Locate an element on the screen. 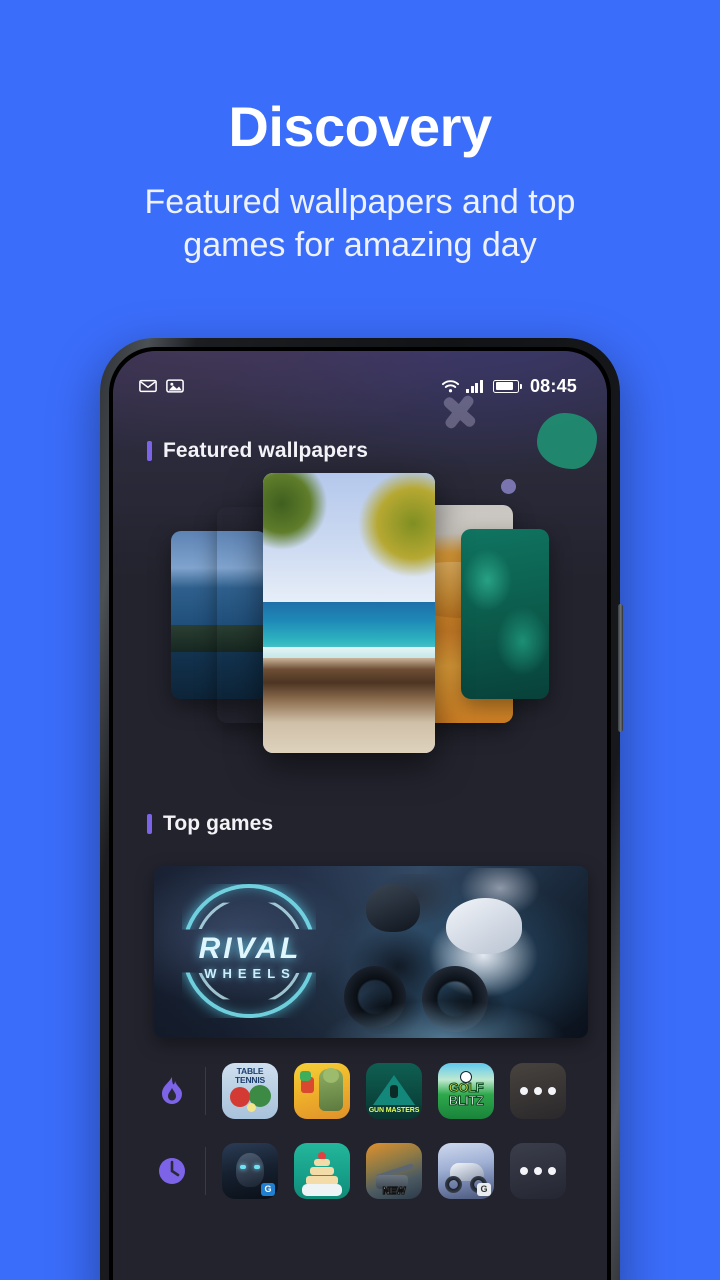 This screenshot has height=1280, width=720. games-tiles-new: G NEW G is located at coordinates (394, 1171).